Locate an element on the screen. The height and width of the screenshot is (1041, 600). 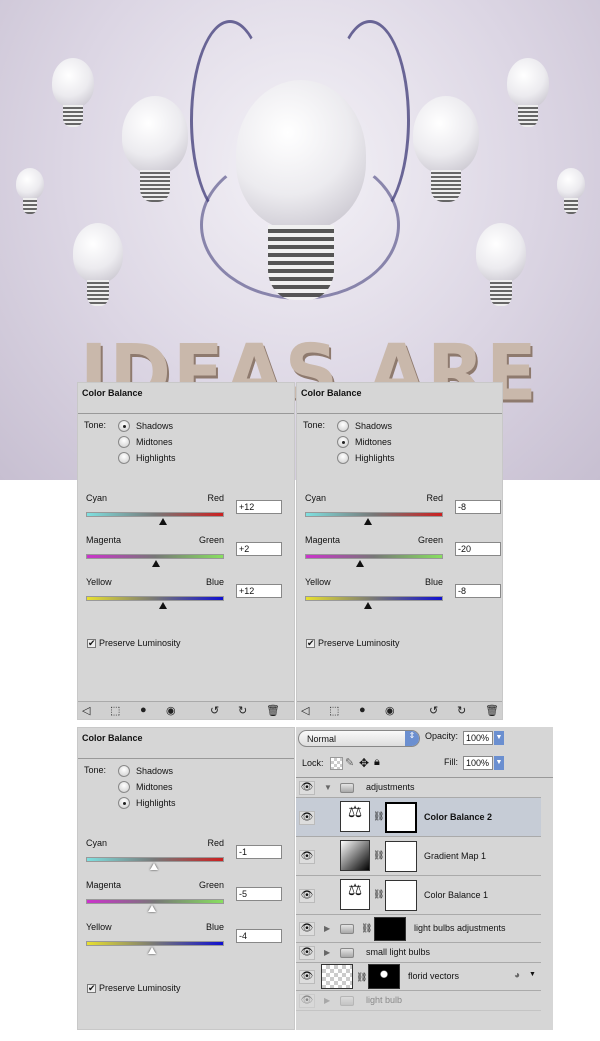
layer-options-arrow-icon: ▼ is located at coordinates (532, 974).